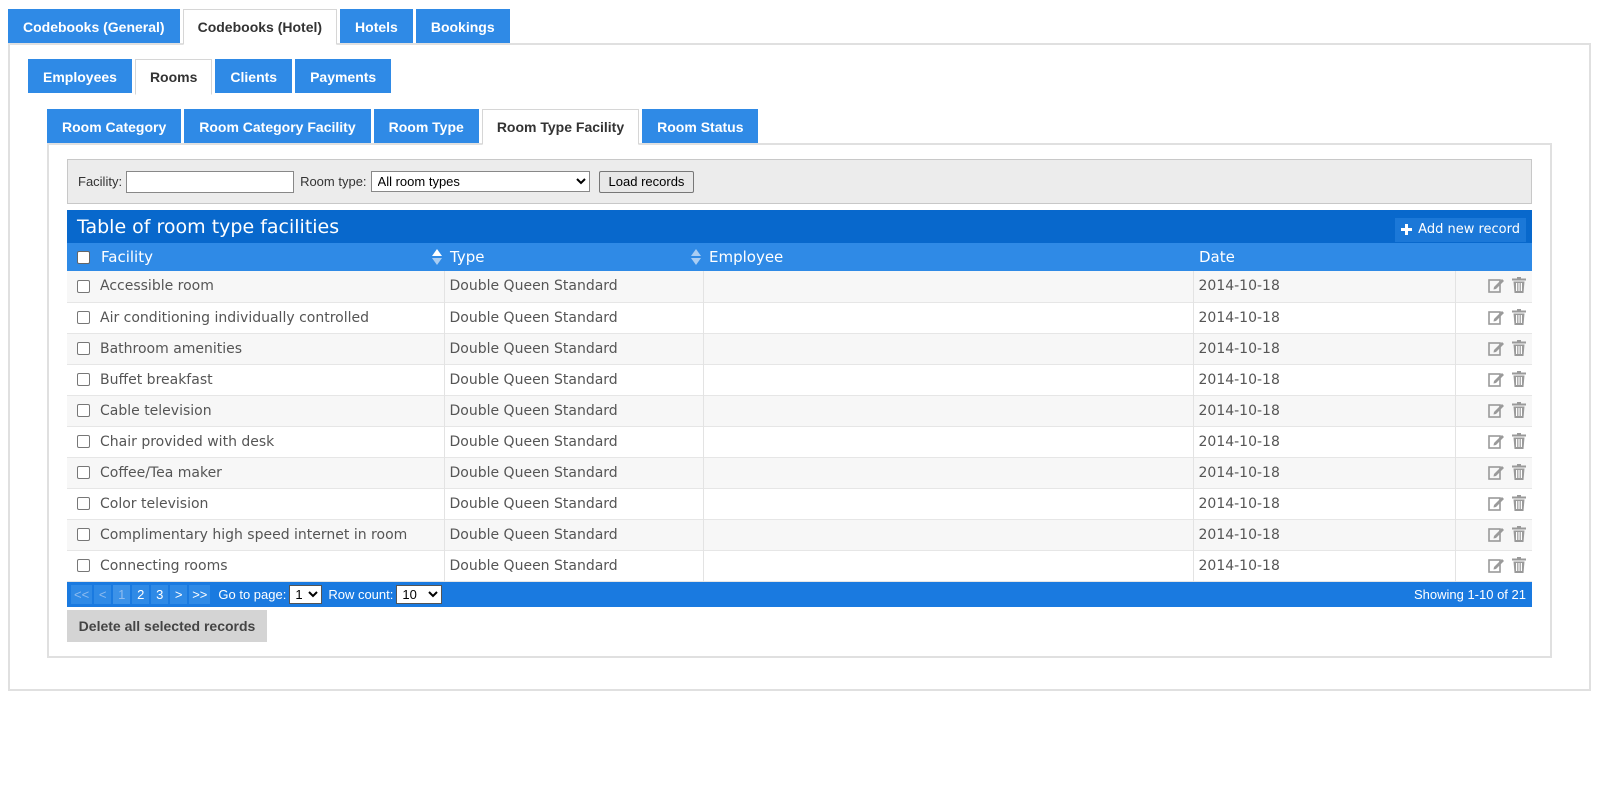 This screenshot has width=1600, height=790. What do you see at coordinates (376, 26) in the screenshot?
I see `tab-hotels: Hotels` at bounding box center [376, 26].